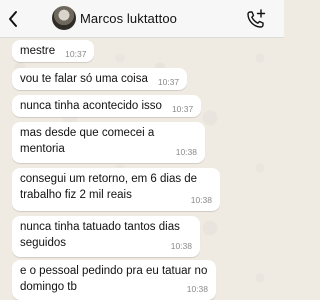  I want to click on message-bubble: mas desde que comecei a mentoria 10:38, so click(108, 142).